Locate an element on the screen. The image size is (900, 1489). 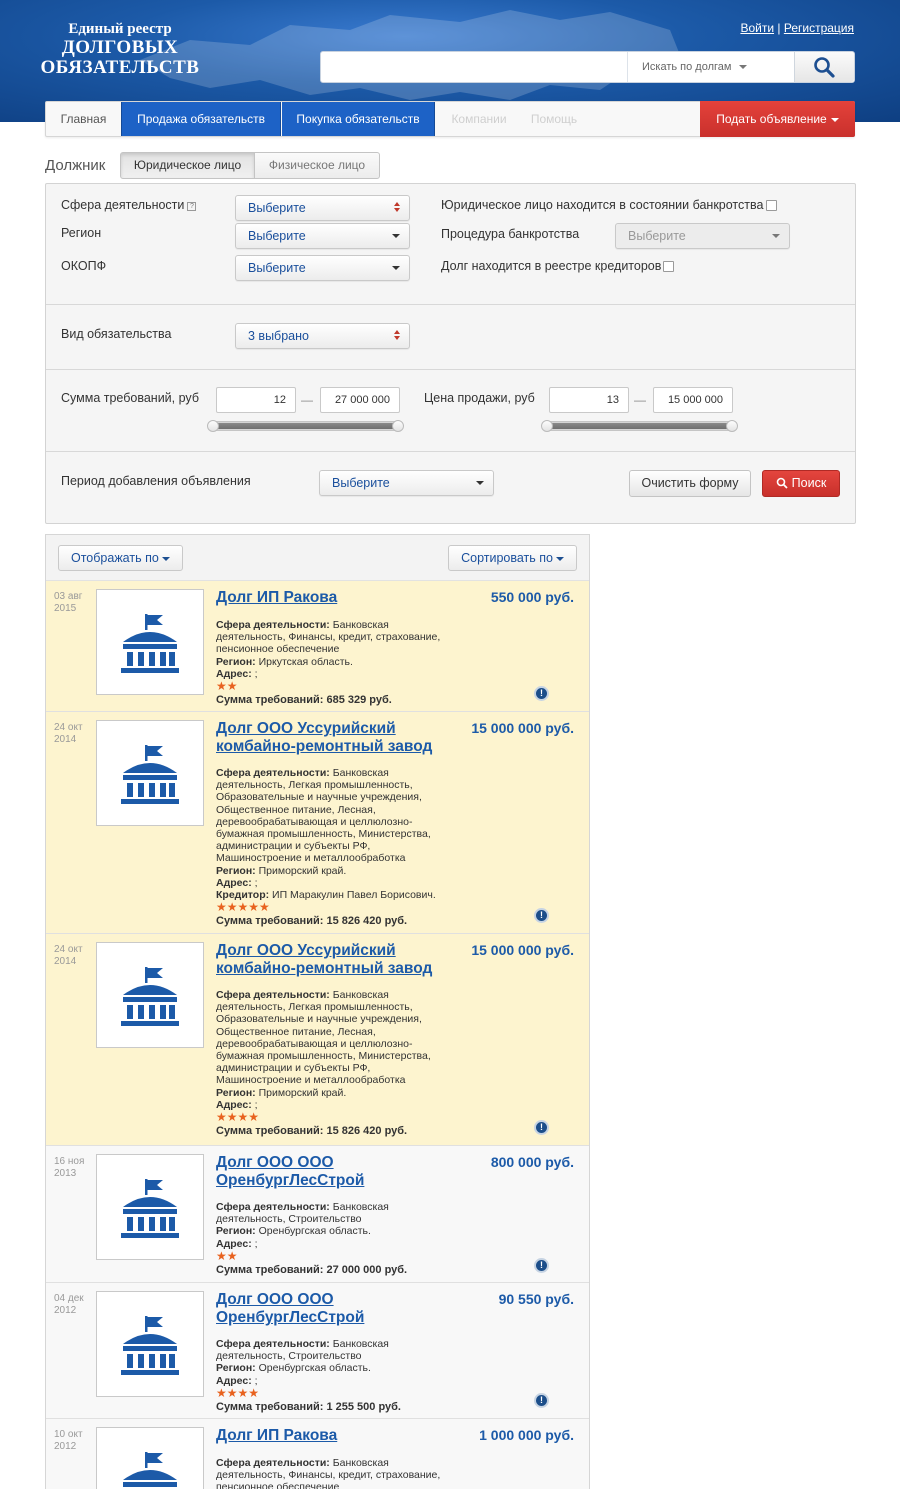
price-max-input is located at coordinates (693, 400).